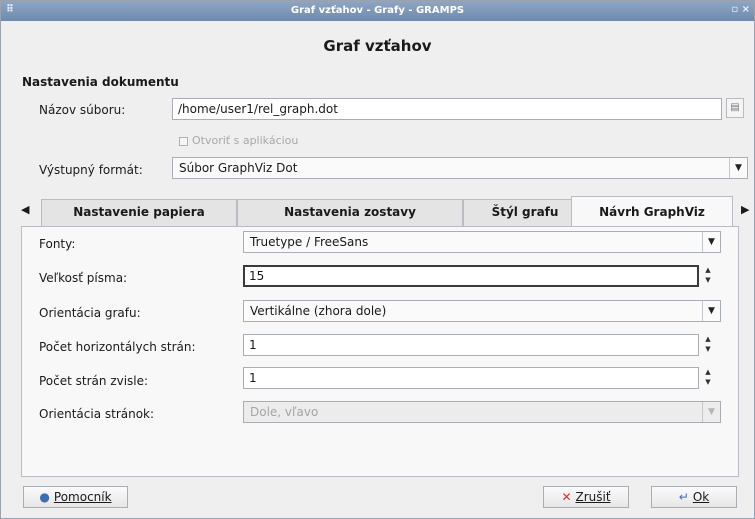 The image size is (755, 519). I want to click on font-size-label: Veľkosť písma:, so click(83, 278).